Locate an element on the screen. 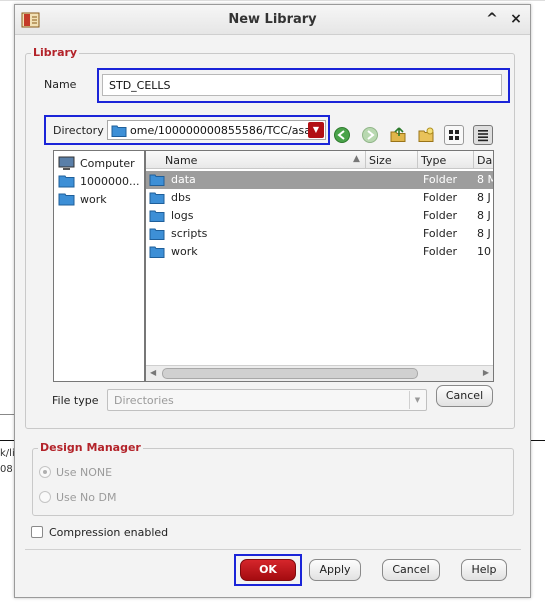 Image resolution: width=545 pixels, height=616 pixels. dialog-title: New Library is located at coordinates (272, 19).